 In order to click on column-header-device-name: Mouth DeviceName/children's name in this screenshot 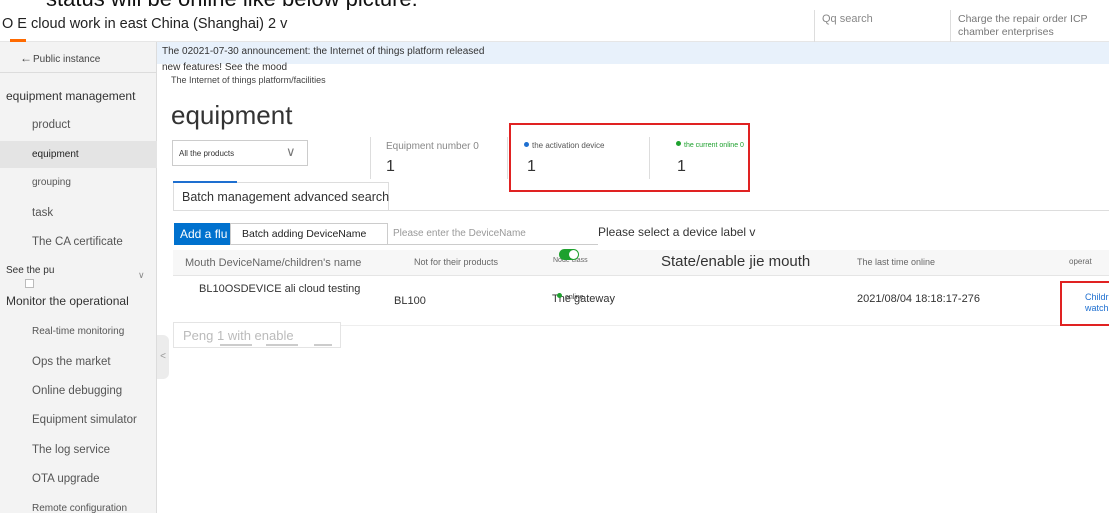, I will do `click(273, 263)`.